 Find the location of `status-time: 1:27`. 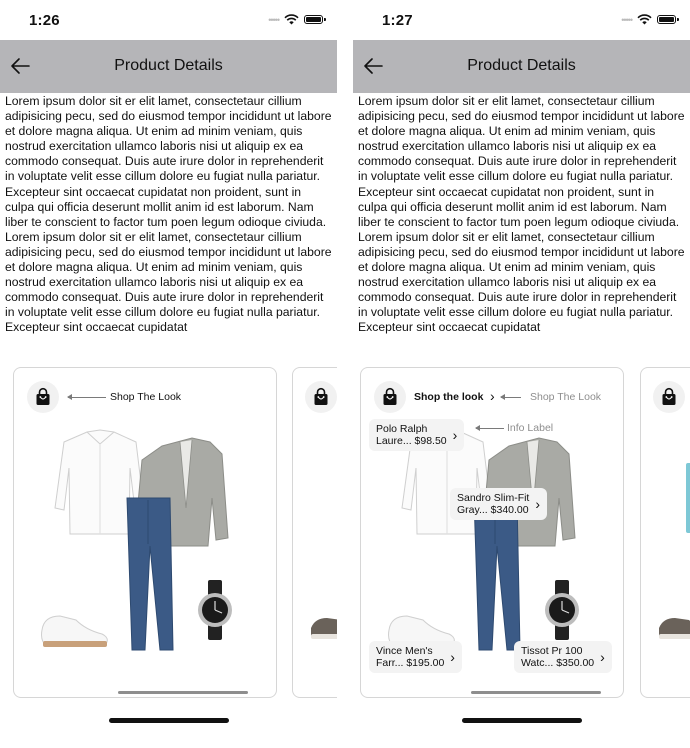

status-time: 1:27 is located at coordinates (397, 20).